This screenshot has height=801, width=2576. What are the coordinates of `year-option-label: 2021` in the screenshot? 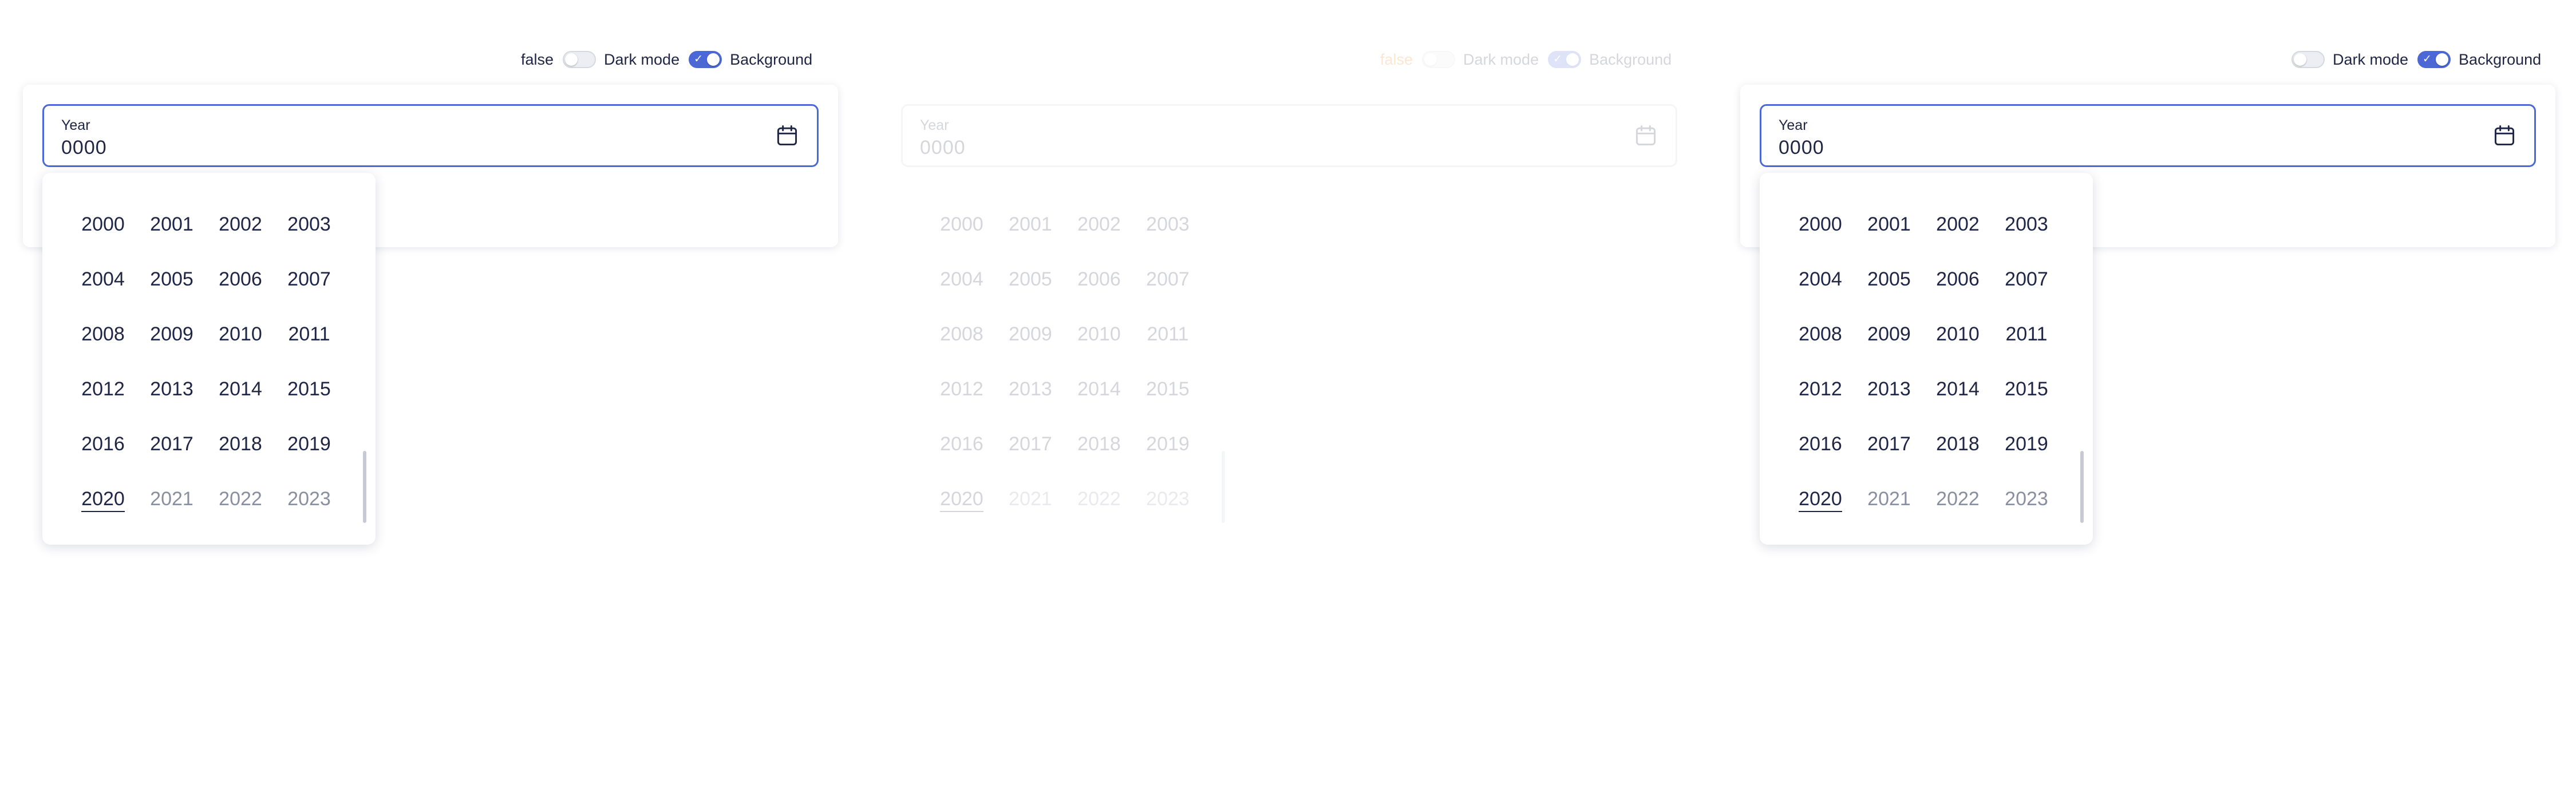 It's located at (1030, 499).